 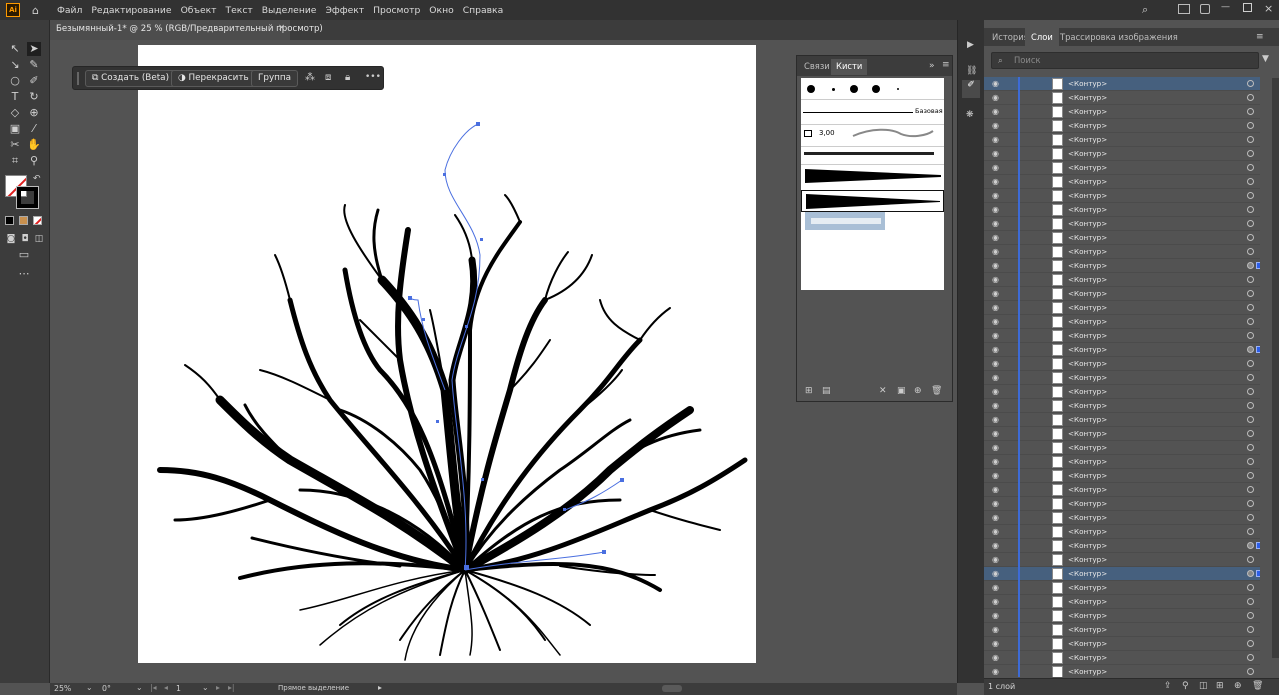 What do you see at coordinates (11, 239) in the screenshot?
I see `draw-normal-icon: ◙` at bounding box center [11, 239].